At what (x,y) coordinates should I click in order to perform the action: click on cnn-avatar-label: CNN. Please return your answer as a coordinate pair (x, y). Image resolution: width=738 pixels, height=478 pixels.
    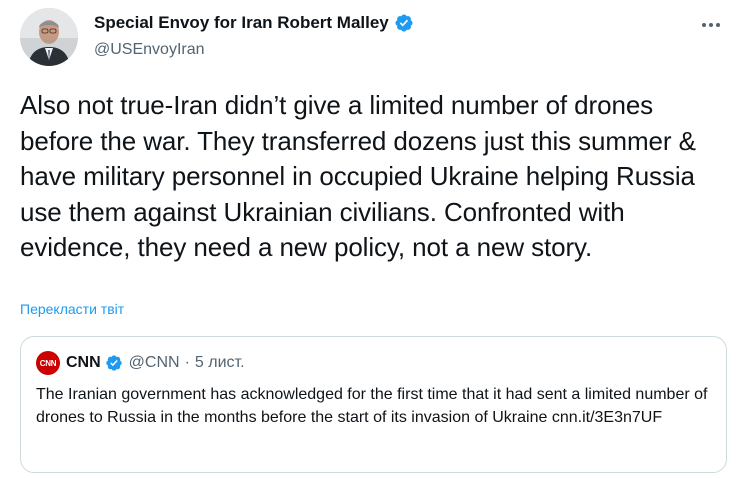
    Looking at the image, I should click on (48, 363).